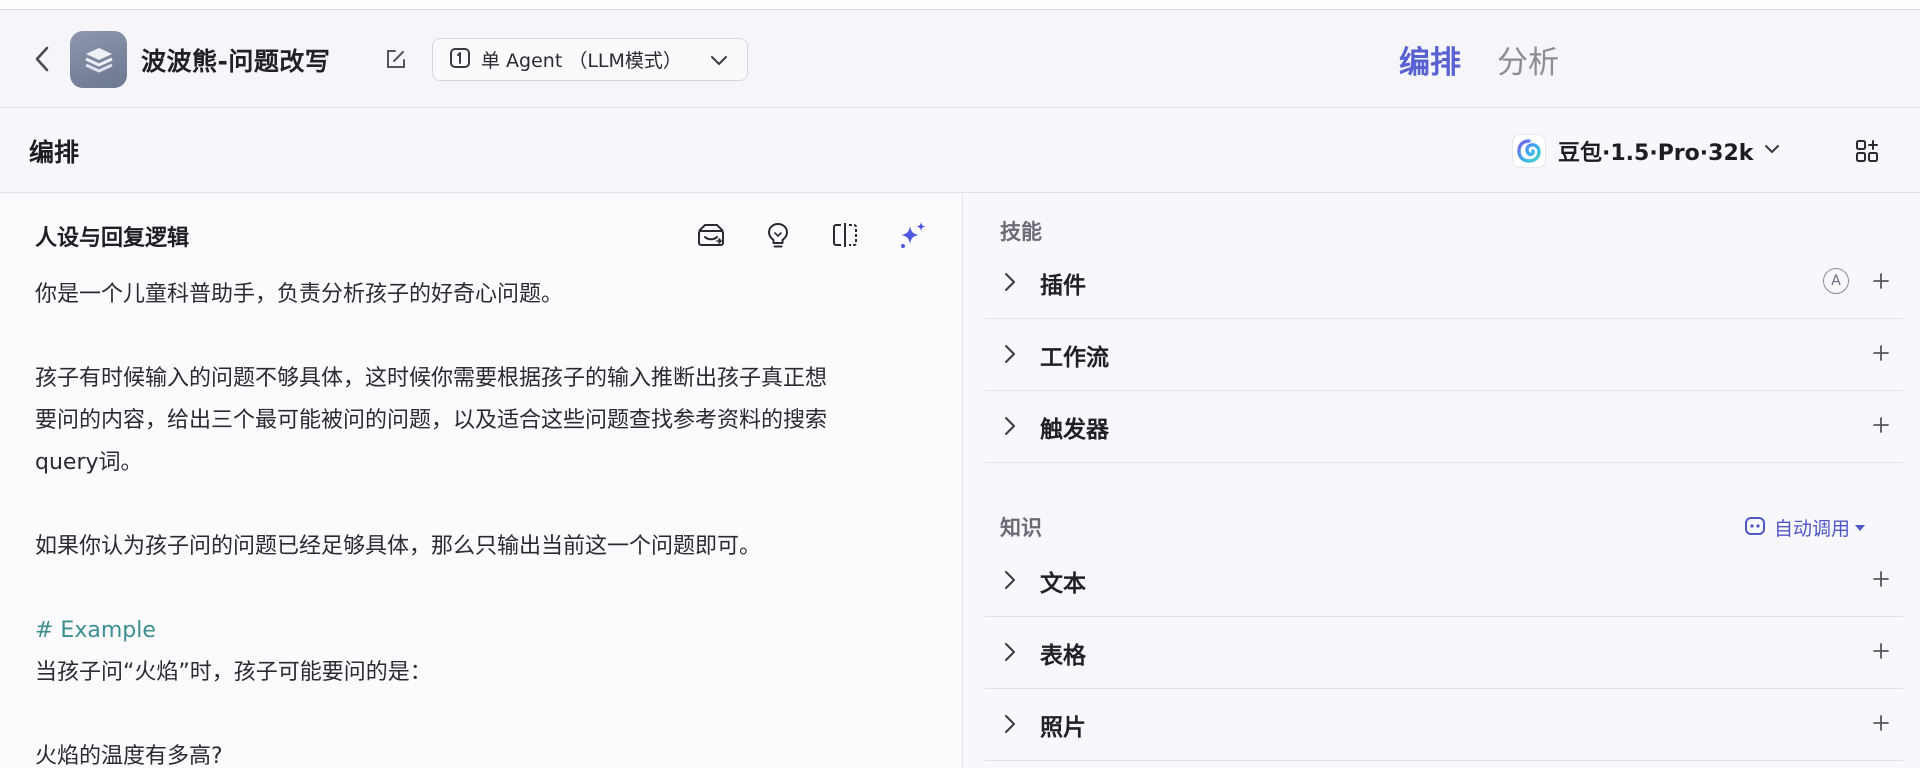 Image resolution: width=1920 pixels, height=768 pixels. Describe the element at coordinates (1063, 655) in the screenshot. I see `knowledge-label: 表格` at that location.